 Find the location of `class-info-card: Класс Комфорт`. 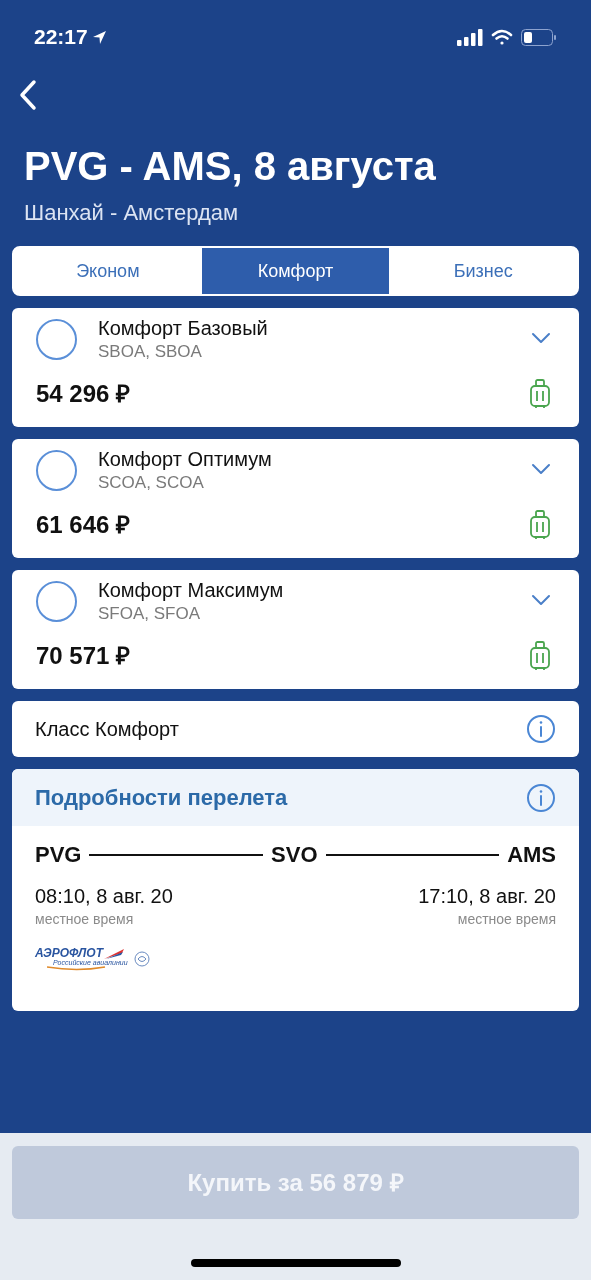

class-info-card: Класс Комфорт is located at coordinates (295, 729).